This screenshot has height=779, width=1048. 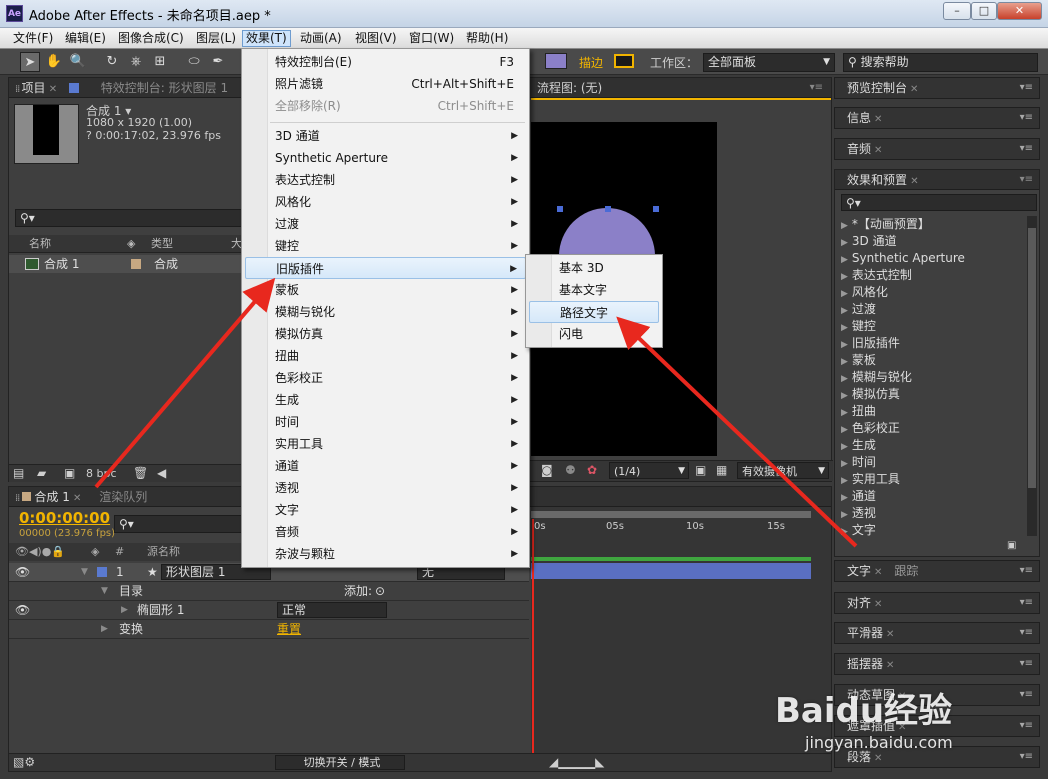 I want to click on watermark-url: jingyan.baidu.com, so click(x=879, y=742).